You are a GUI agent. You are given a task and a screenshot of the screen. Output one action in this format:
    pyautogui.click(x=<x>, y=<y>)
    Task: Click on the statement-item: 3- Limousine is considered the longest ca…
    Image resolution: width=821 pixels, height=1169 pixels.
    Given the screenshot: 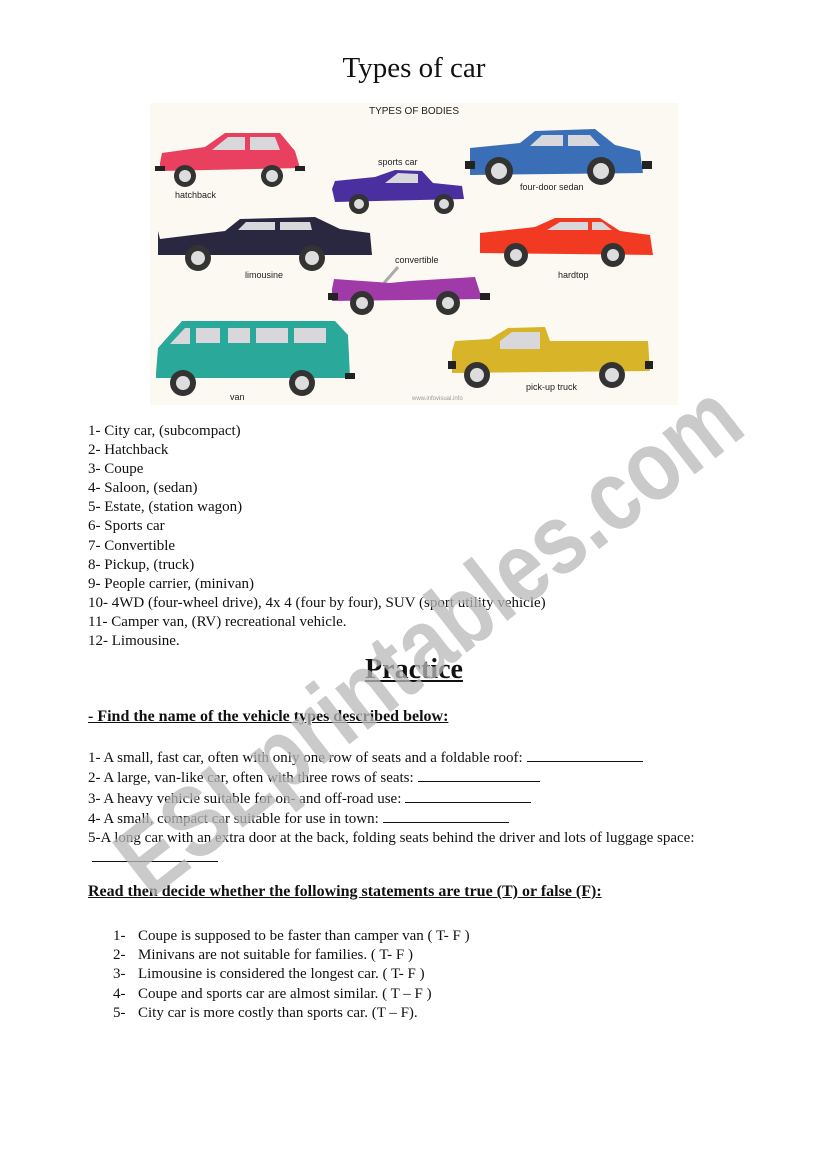 What is the action you would take?
    pyautogui.click(x=291, y=974)
    